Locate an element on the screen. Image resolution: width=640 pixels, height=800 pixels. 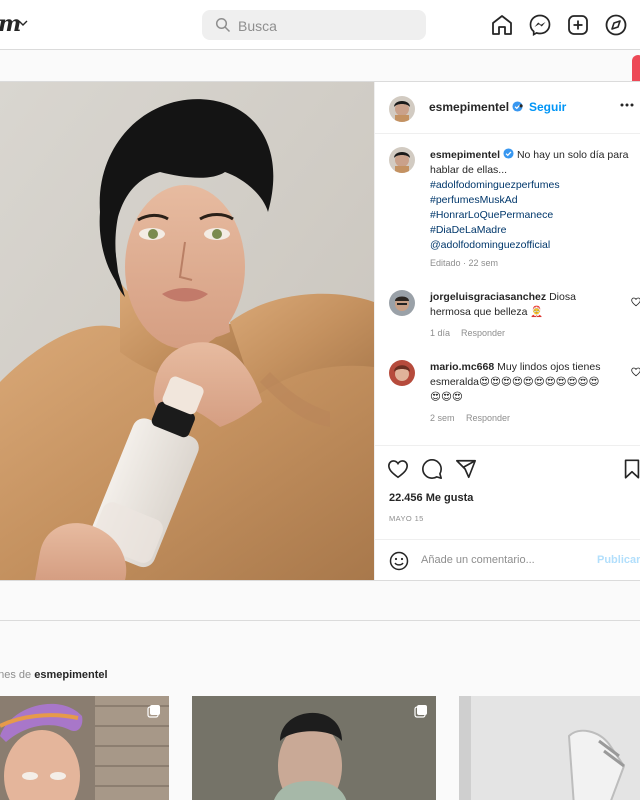
more-posts-username: esmepimentel is located at coordinates (70, 675).